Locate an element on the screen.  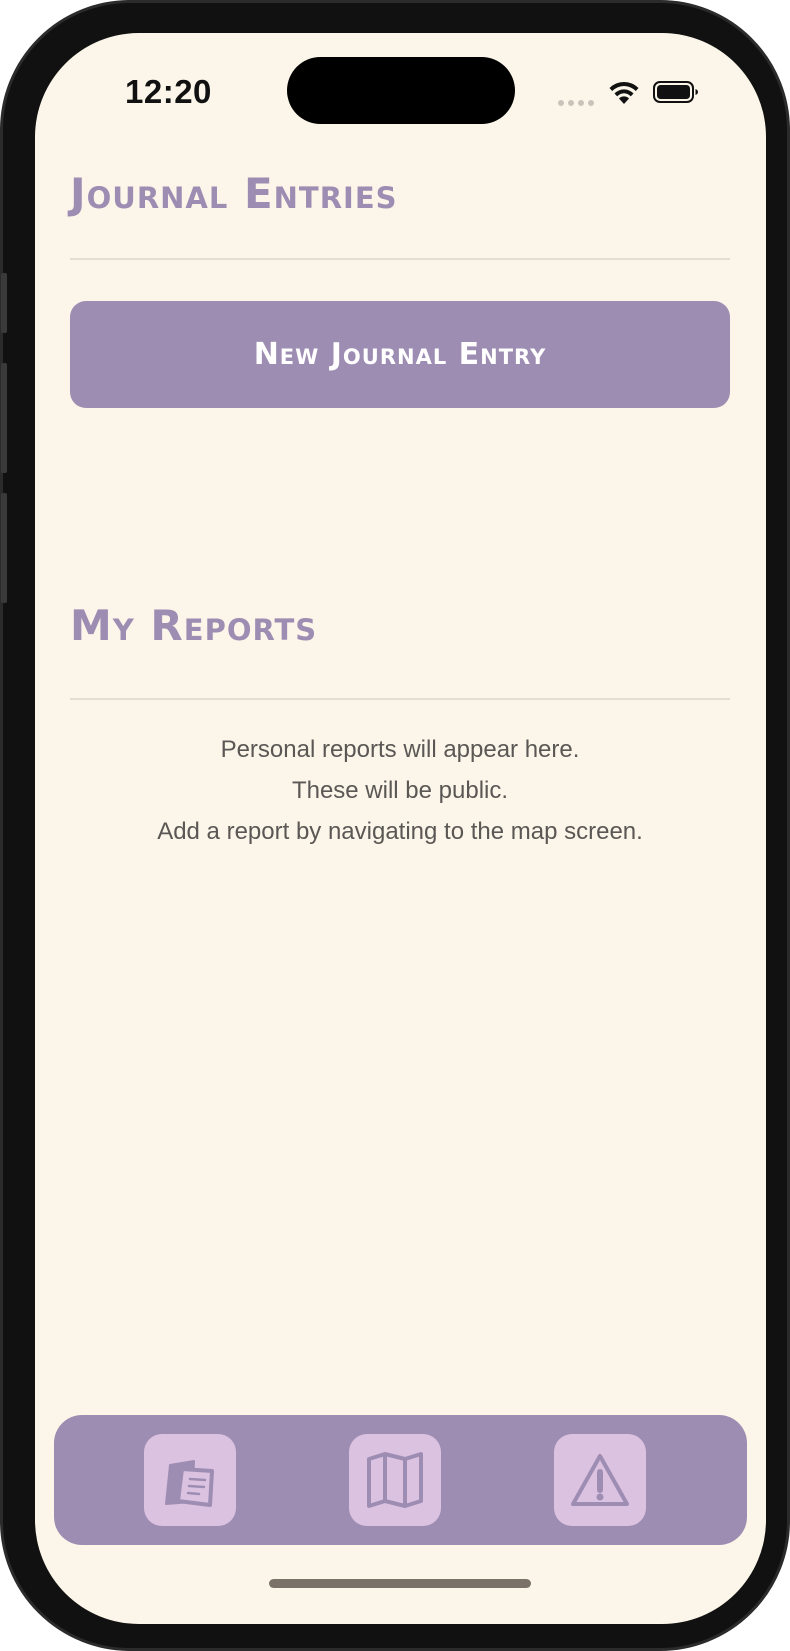
map-icon is located at coordinates (395, 1480).